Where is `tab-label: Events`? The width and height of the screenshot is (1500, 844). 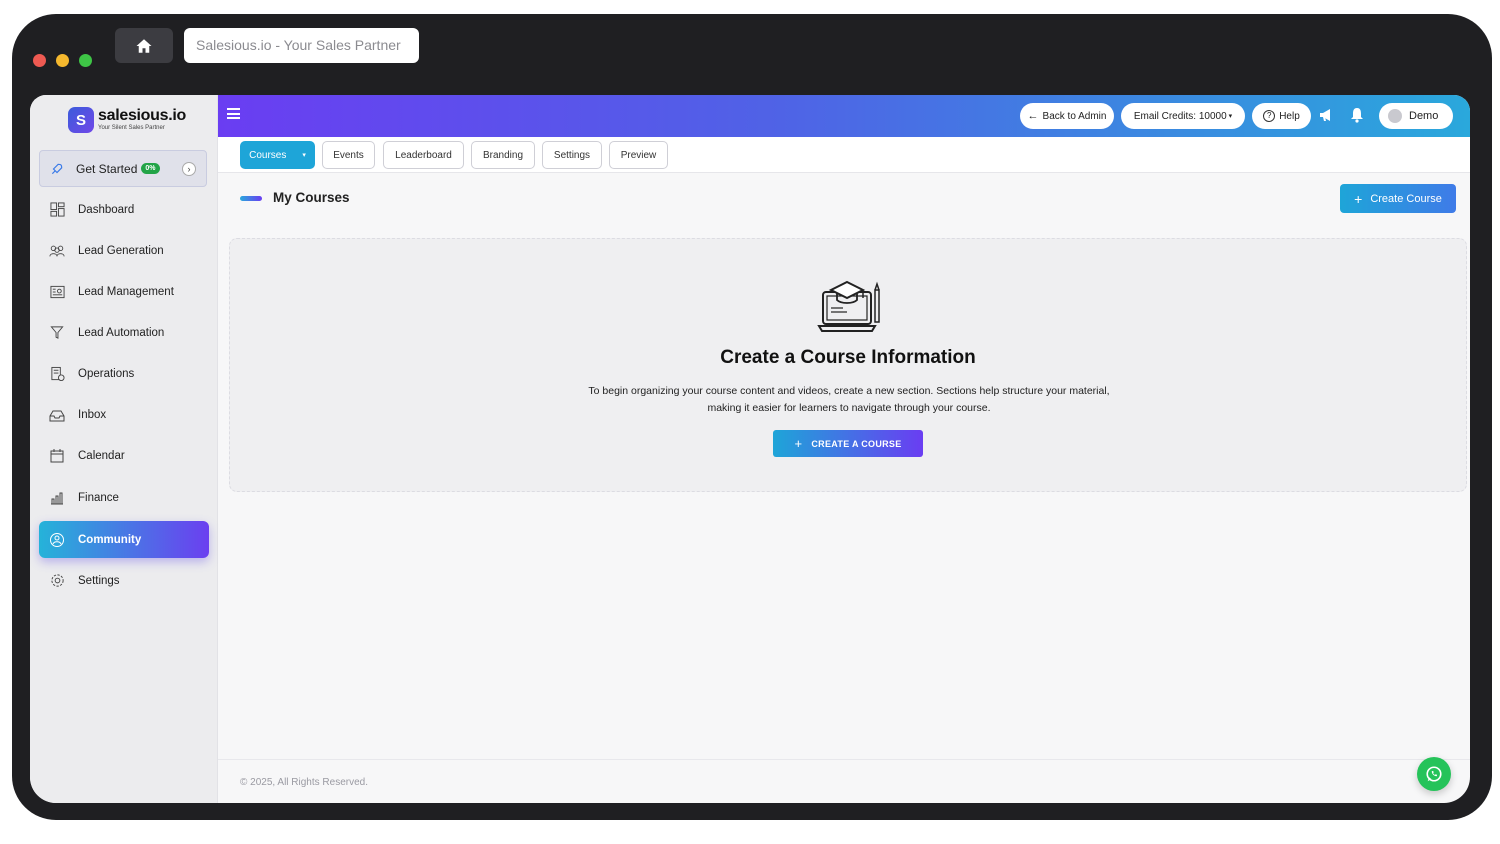
tab-label: Events is located at coordinates (348, 155).